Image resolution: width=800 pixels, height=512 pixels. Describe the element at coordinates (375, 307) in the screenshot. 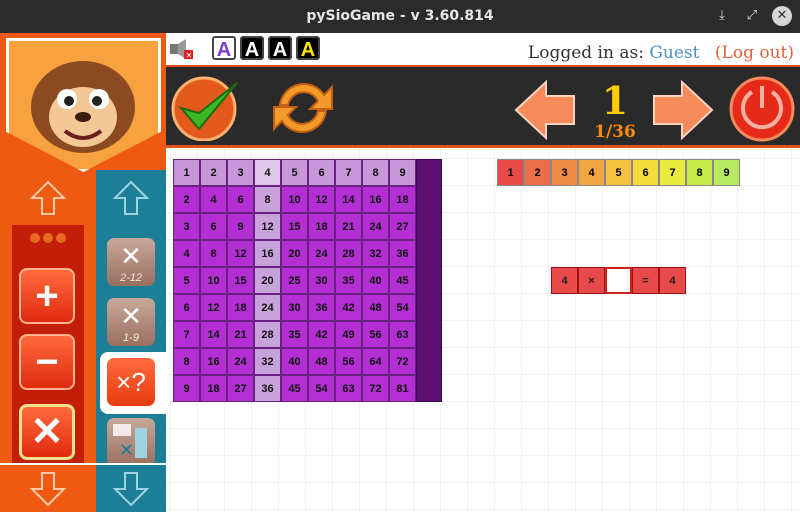

I see `table-cell: 48` at that location.